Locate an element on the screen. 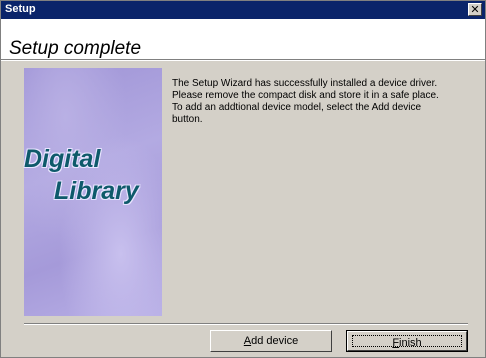  logo-text-library: Library is located at coordinates (96, 191).